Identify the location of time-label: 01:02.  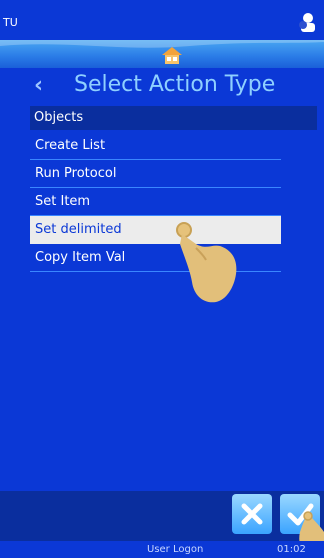
(291, 549).